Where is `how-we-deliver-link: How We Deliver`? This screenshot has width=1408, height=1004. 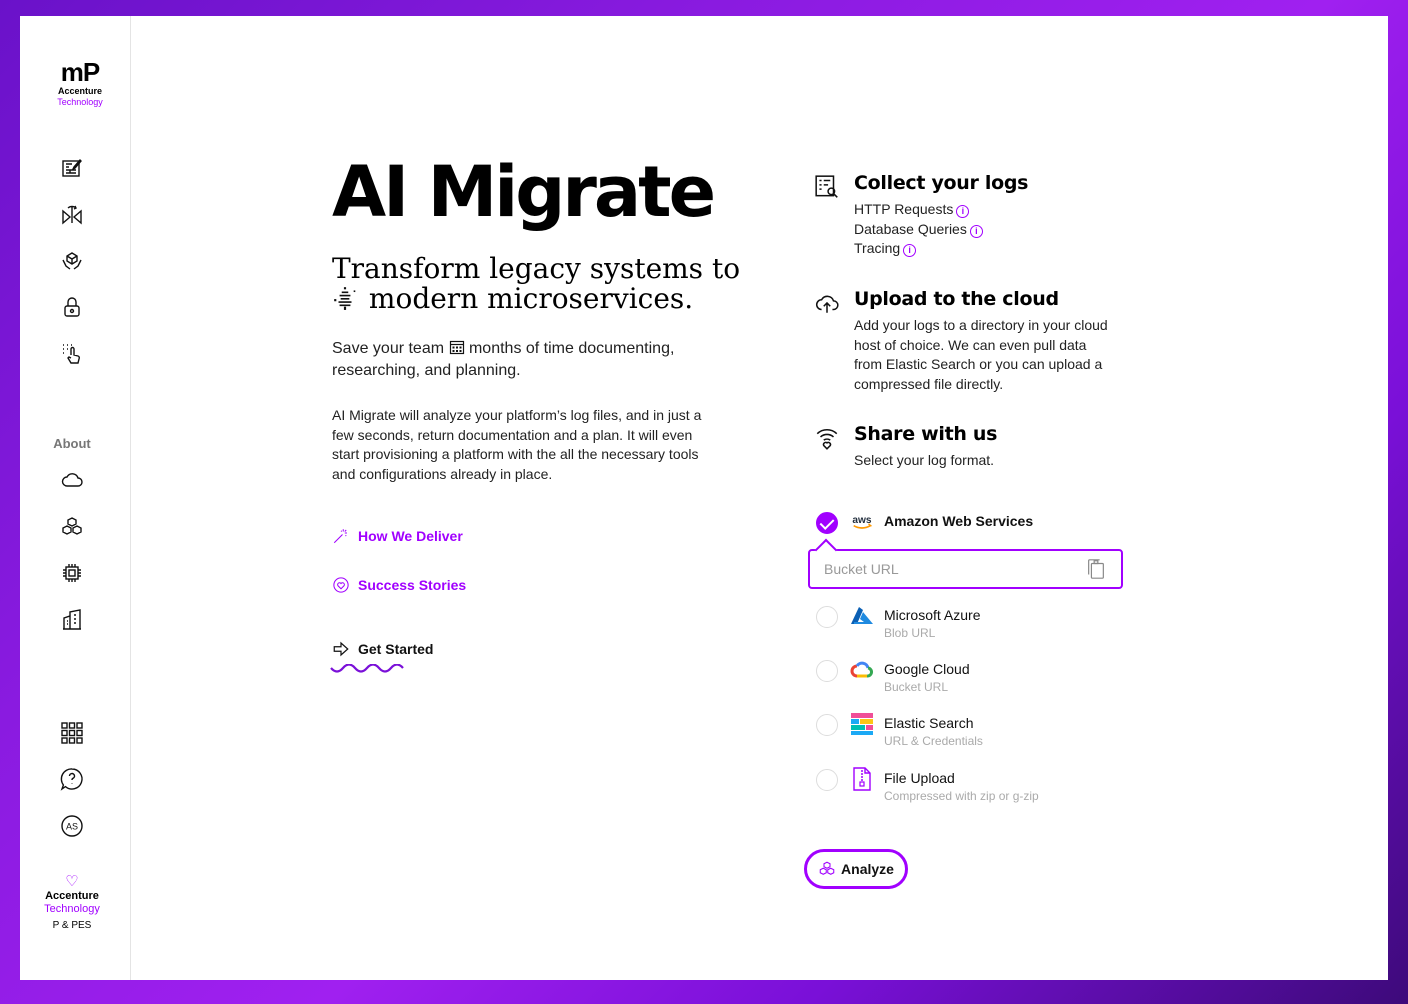 how-we-deliver-link: How We Deliver is located at coordinates (397, 536).